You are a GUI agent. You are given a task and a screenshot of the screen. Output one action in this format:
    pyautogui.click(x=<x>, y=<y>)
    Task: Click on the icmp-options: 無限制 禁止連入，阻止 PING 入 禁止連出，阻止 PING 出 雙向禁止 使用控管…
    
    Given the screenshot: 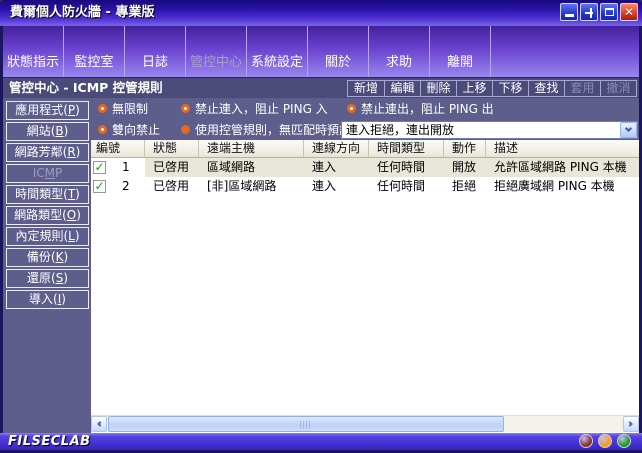 What is the action you would take?
    pyautogui.click(x=365, y=119)
    